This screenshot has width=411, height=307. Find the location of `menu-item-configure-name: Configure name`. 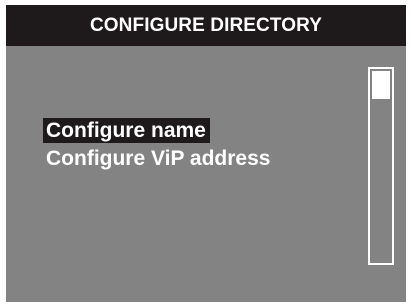

menu-item-configure-name: Configure name is located at coordinates (126, 130).